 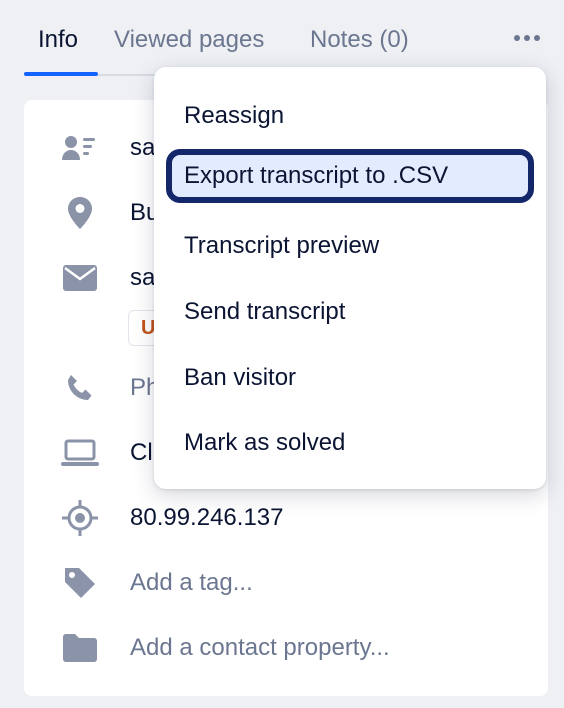 What do you see at coordinates (282, 245) in the screenshot?
I see `menu-item-label: Transcript preview` at bounding box center [282, 245].